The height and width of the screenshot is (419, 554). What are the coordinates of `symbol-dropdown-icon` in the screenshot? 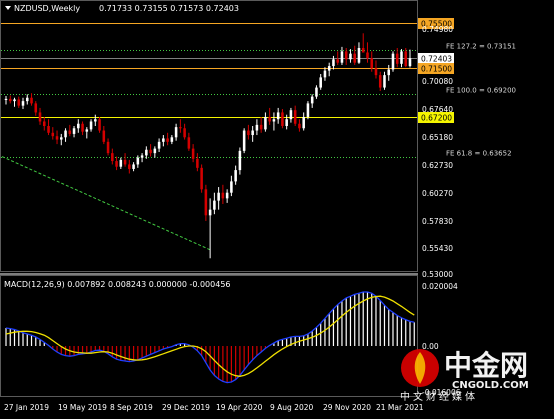 It's located at (8, 8).